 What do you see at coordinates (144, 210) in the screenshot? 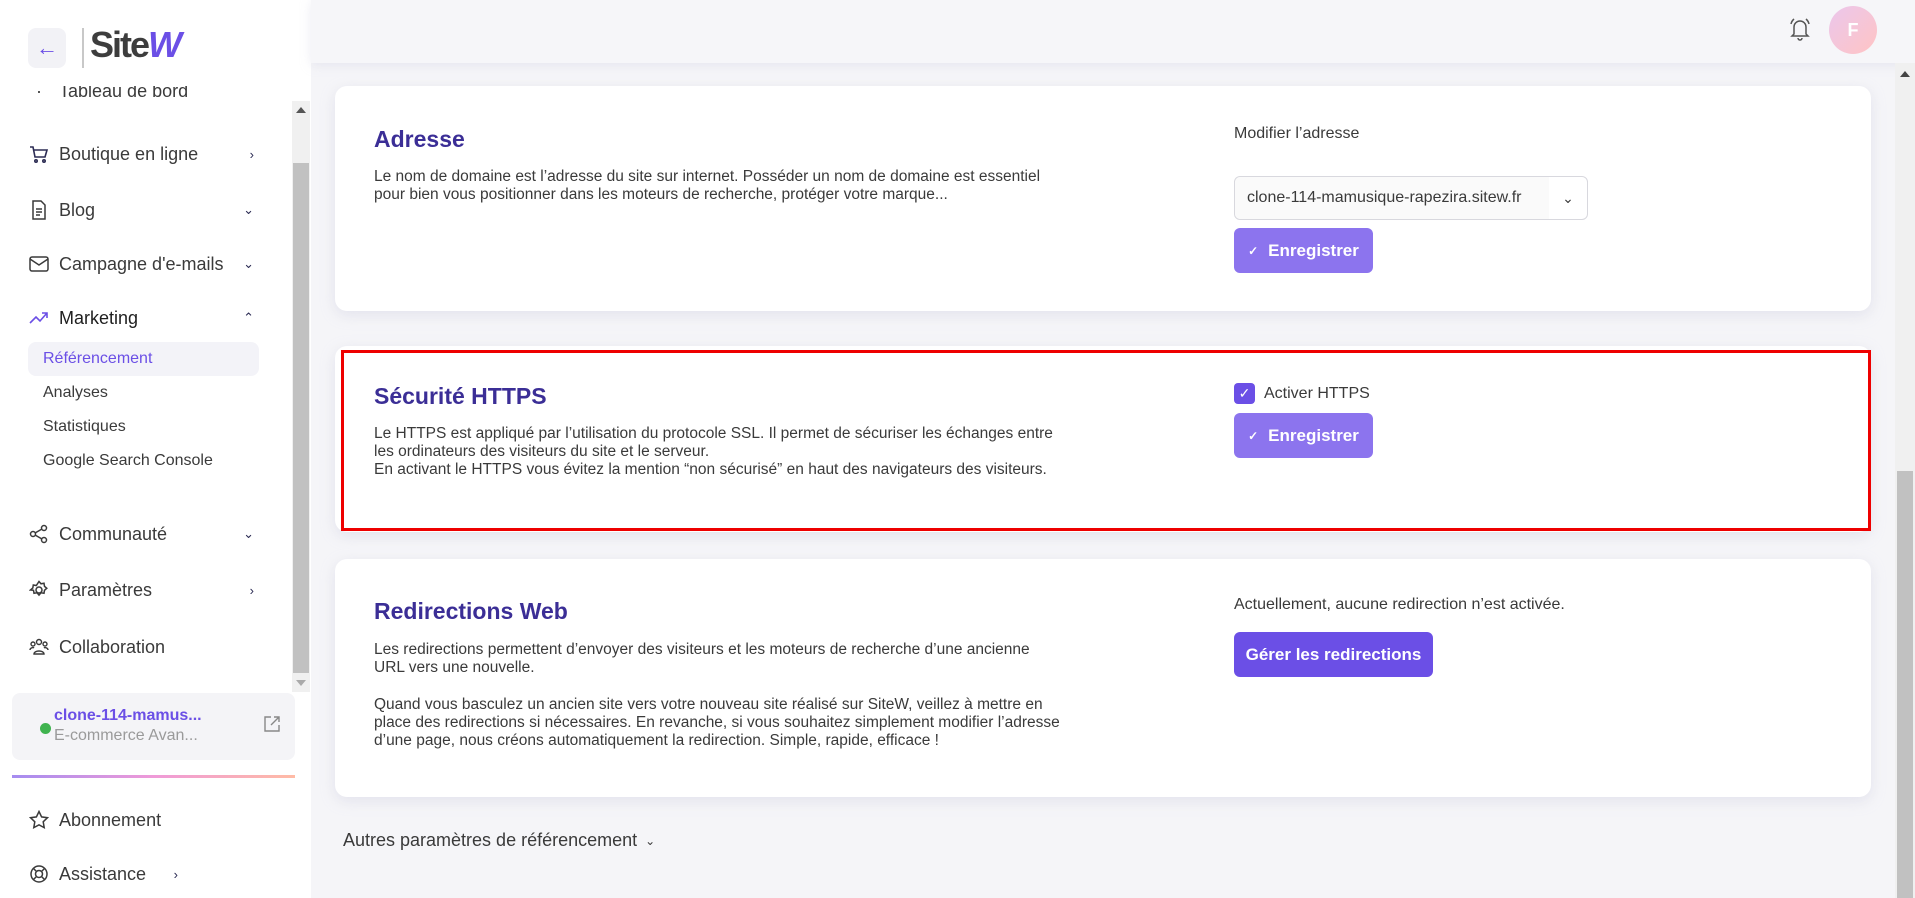
I see `sidebar-item-blog: Blog ⌄` at bounding box center [144, 210].